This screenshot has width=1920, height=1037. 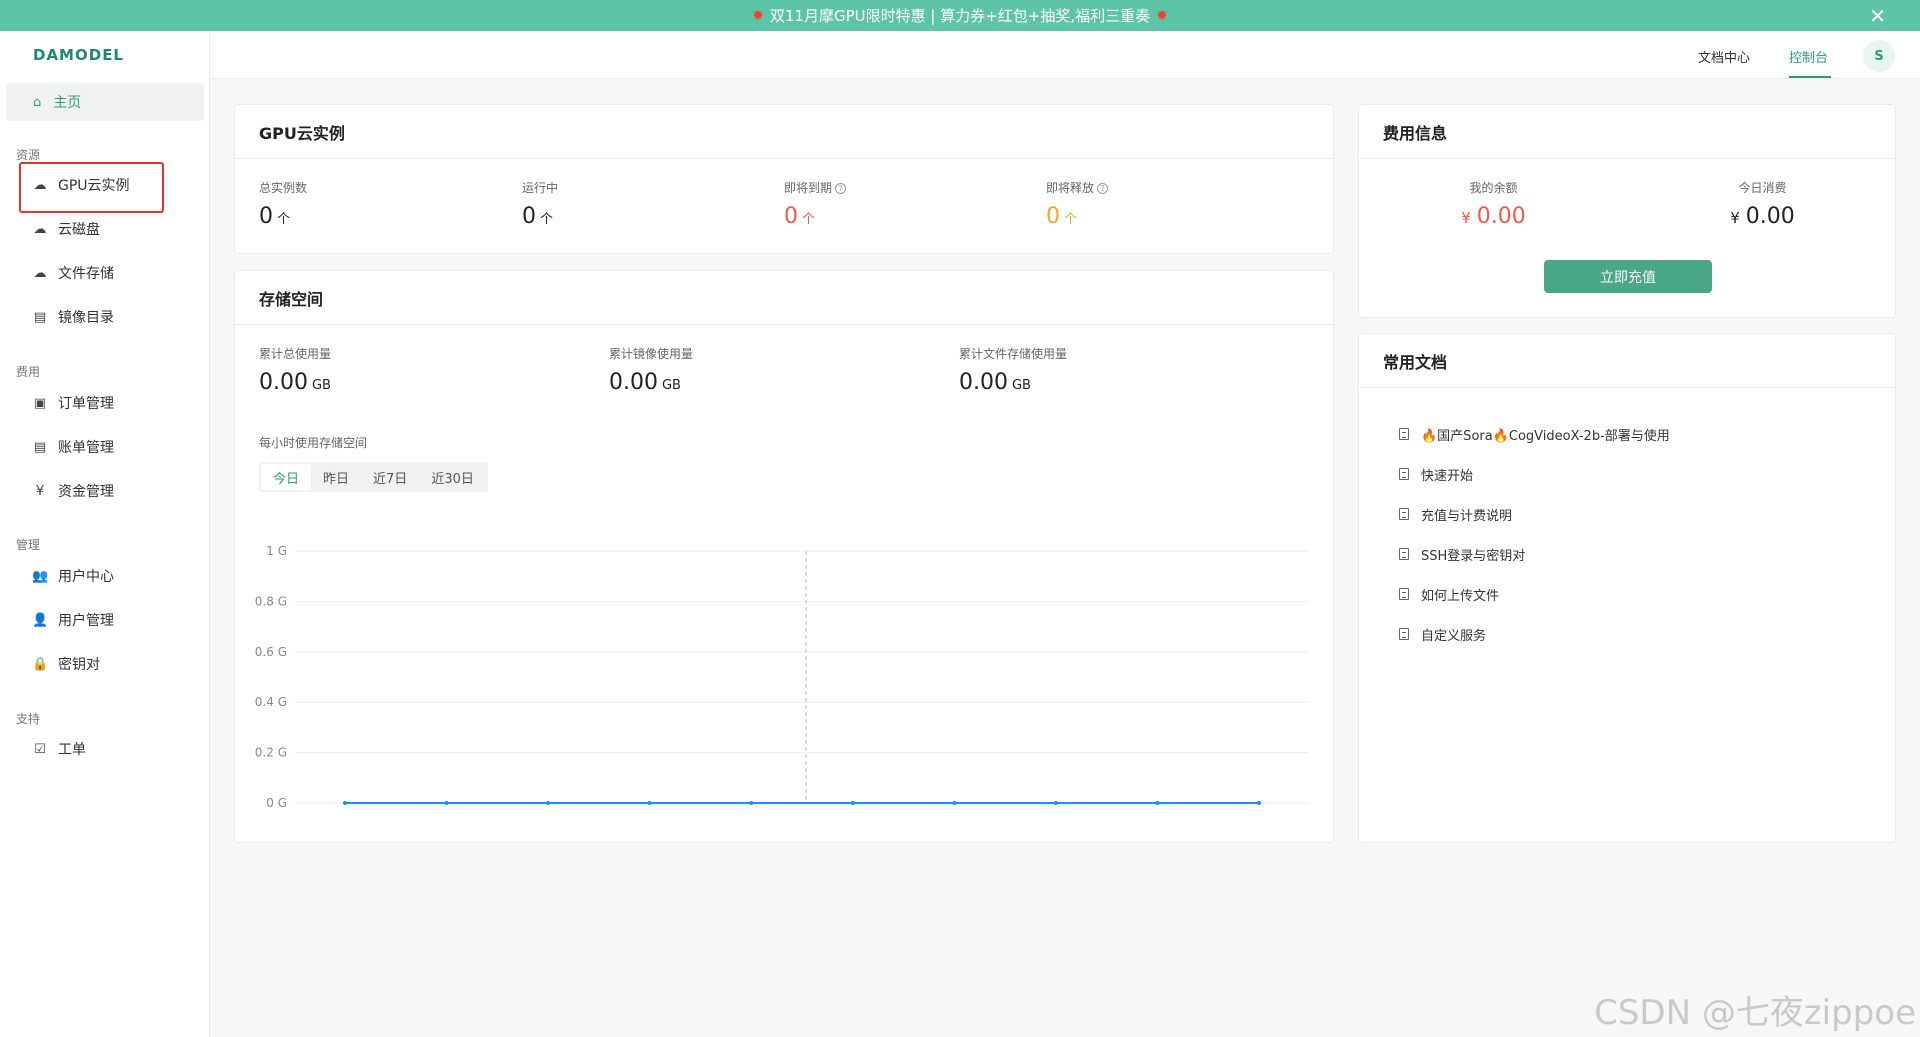 What do you see at coordinates (1070, 188) in the screenshot?
I see `stat-label: 即将释放` at bounding box center [1070, 188].